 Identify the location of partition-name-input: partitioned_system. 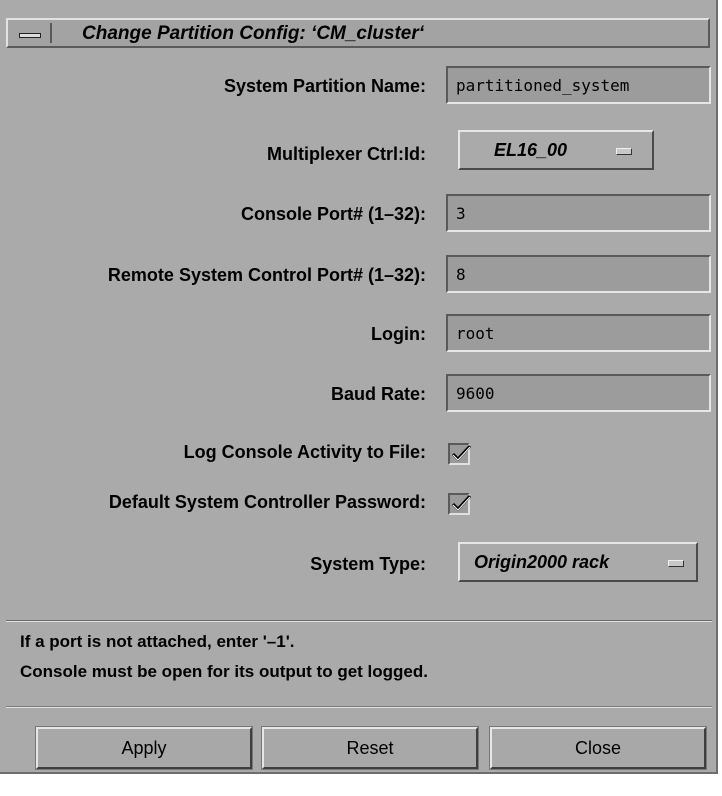
(578, 85).